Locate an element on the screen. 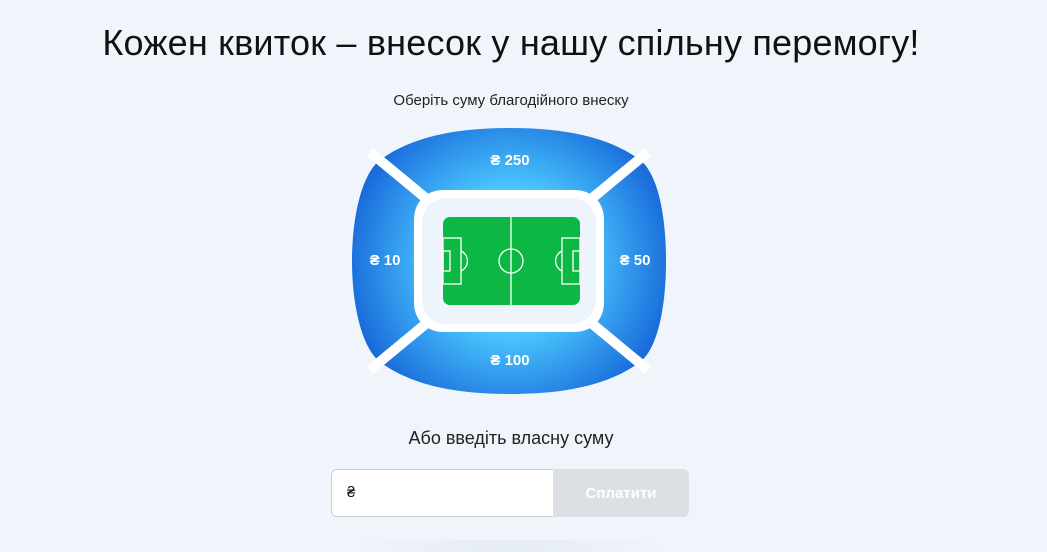 Image resolution: width=1047 pixels, height=552 pixels. donation-subtitle: Оберіть суму благодійного внеску is located at coordinates (511, 100).